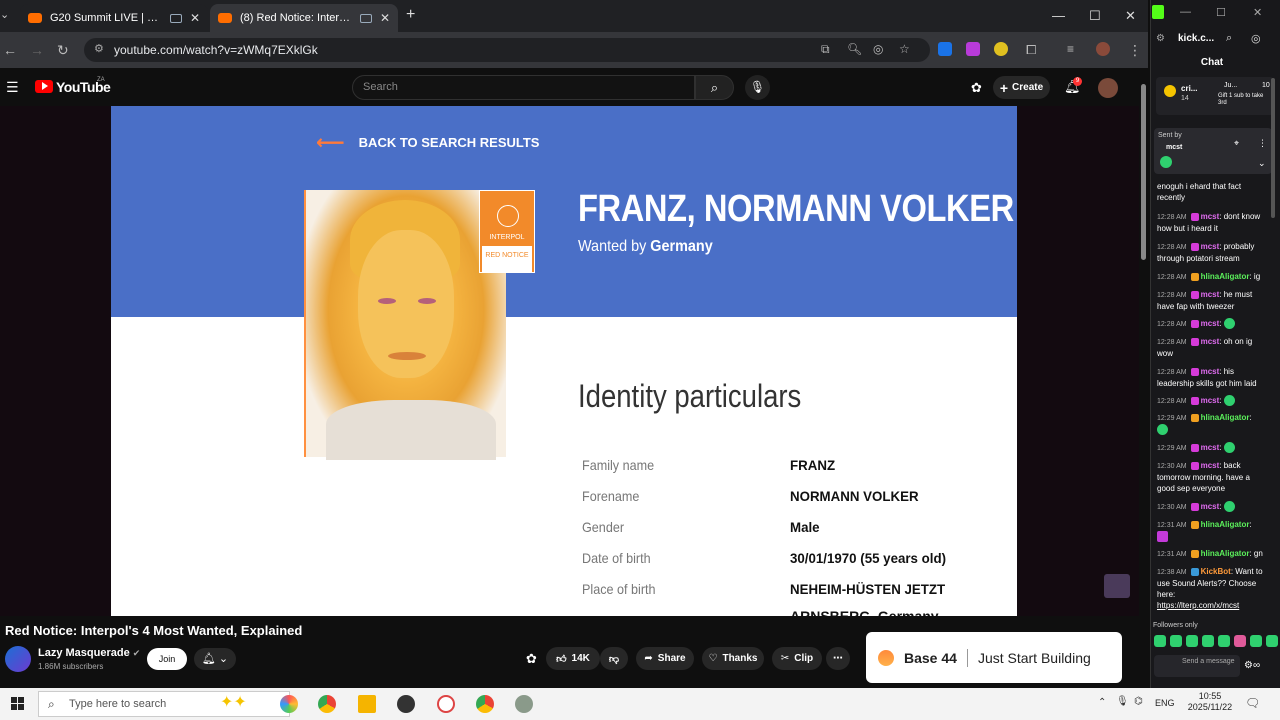  Describe the element at coordinates (1070, 49) in the screenshot. I see `media-controls-icon: ≡` at that location.